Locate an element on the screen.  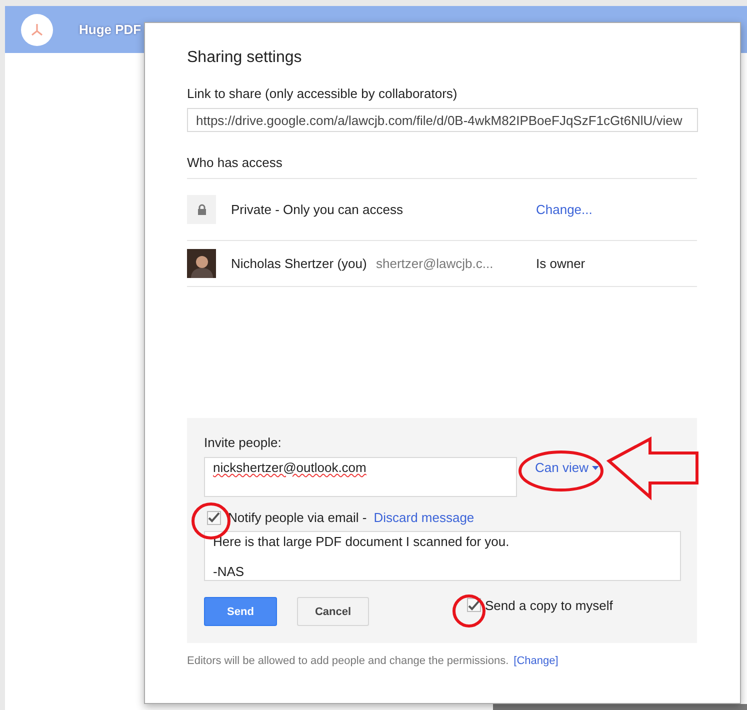
send-button: Send is located at coordinates (240, 611).